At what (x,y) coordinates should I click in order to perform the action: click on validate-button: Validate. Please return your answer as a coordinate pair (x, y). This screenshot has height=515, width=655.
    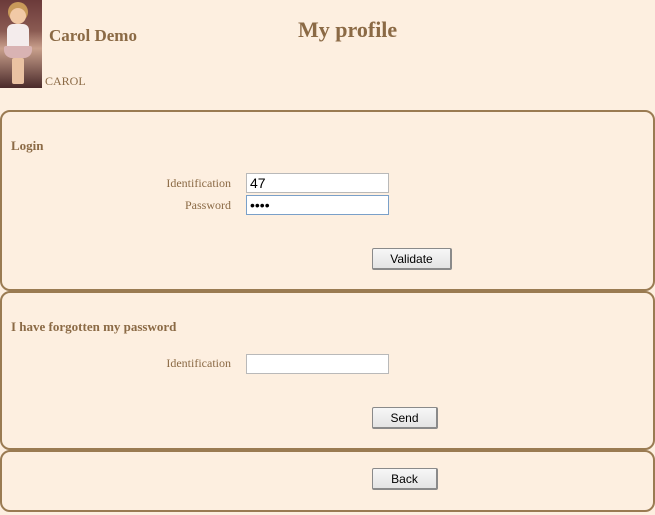
    Looking at the image, I should click on (412, 259).